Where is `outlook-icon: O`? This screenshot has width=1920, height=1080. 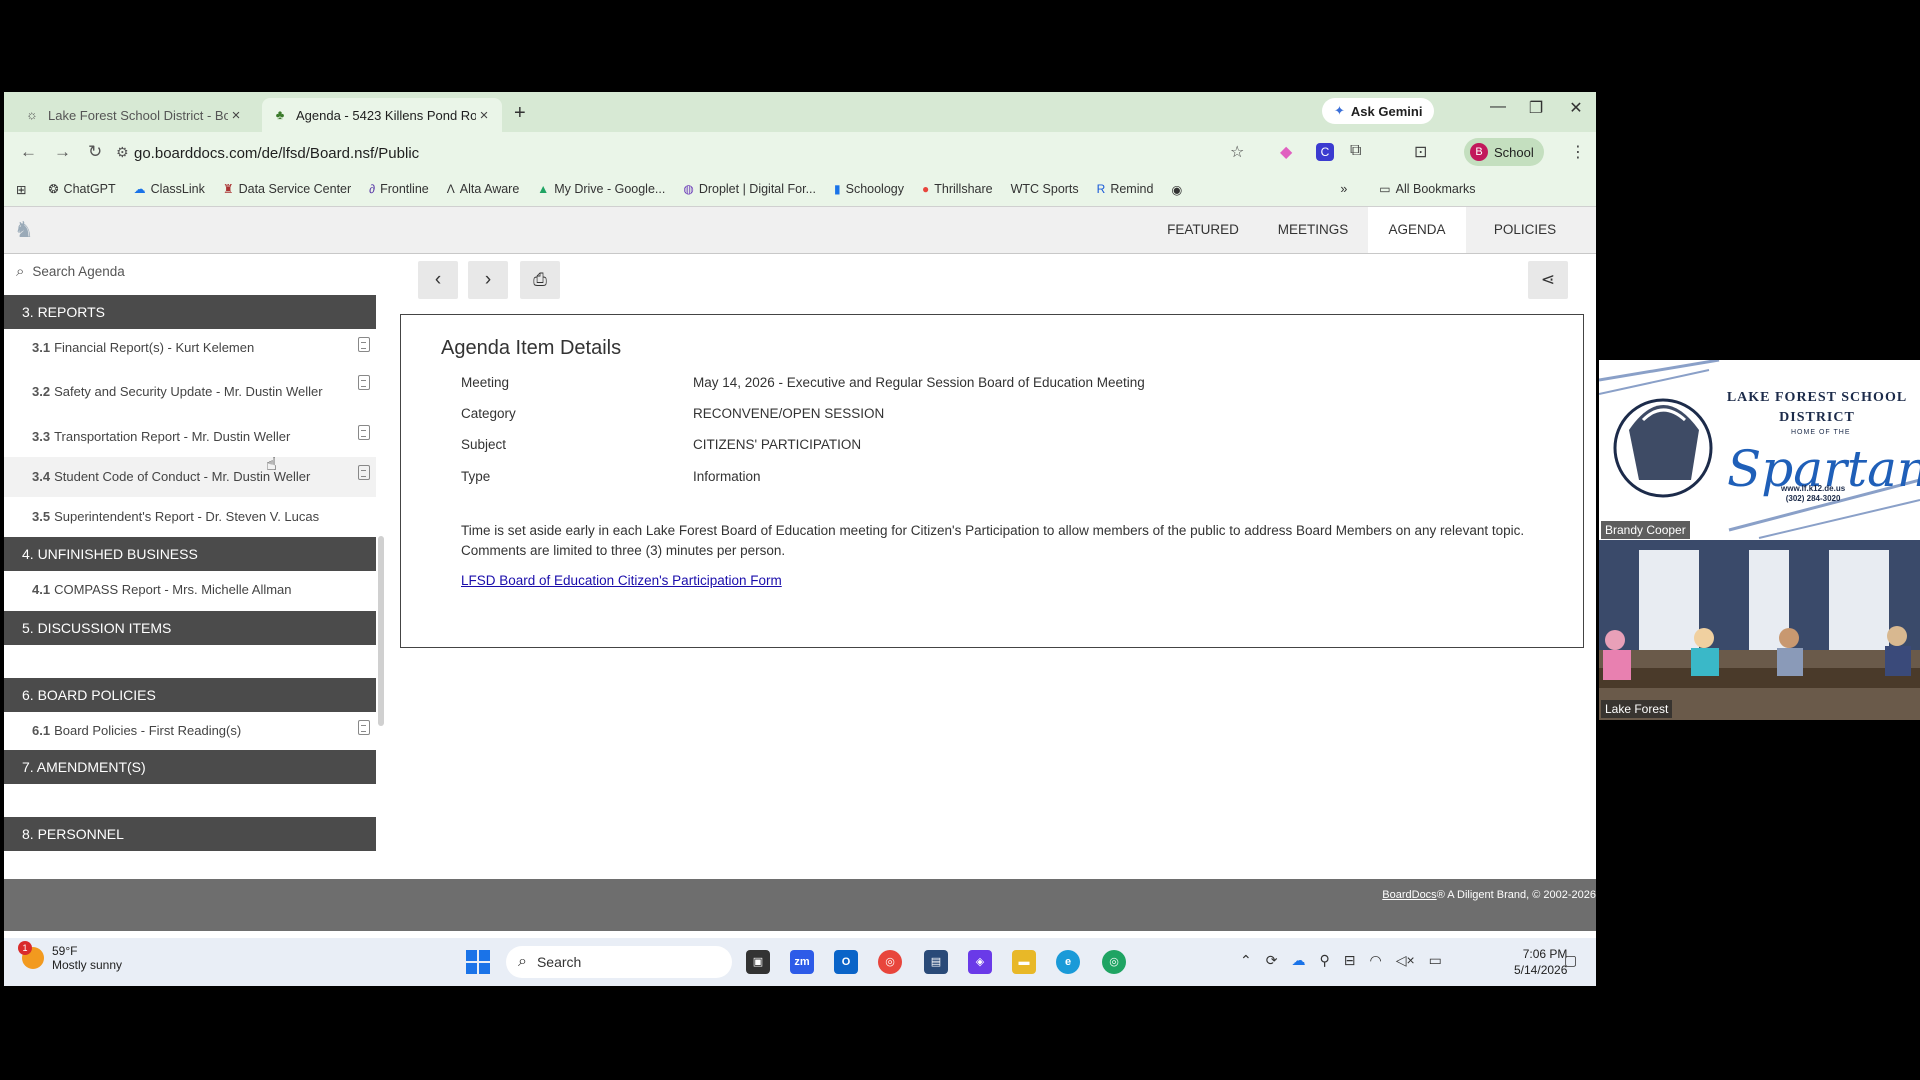
outlook-icon: O is located at coordinates (846, 962).